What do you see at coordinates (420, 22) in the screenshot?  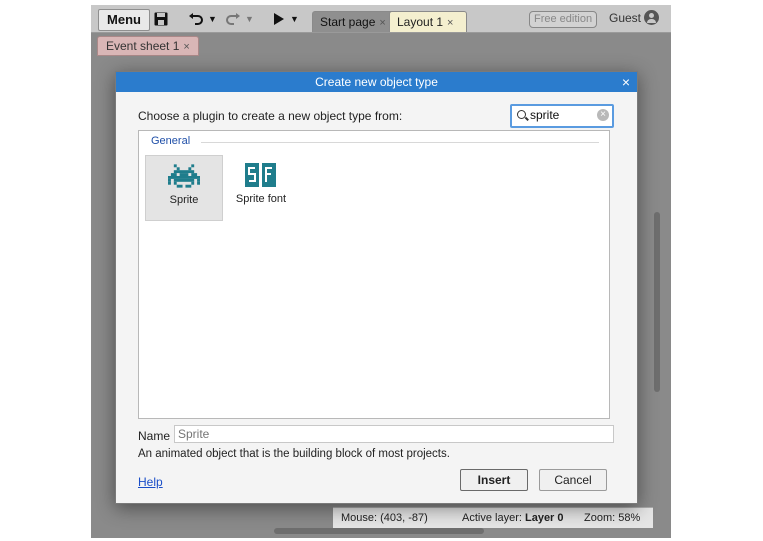 I see `tab-label: Layout 1` at bounding box center [420, 22].